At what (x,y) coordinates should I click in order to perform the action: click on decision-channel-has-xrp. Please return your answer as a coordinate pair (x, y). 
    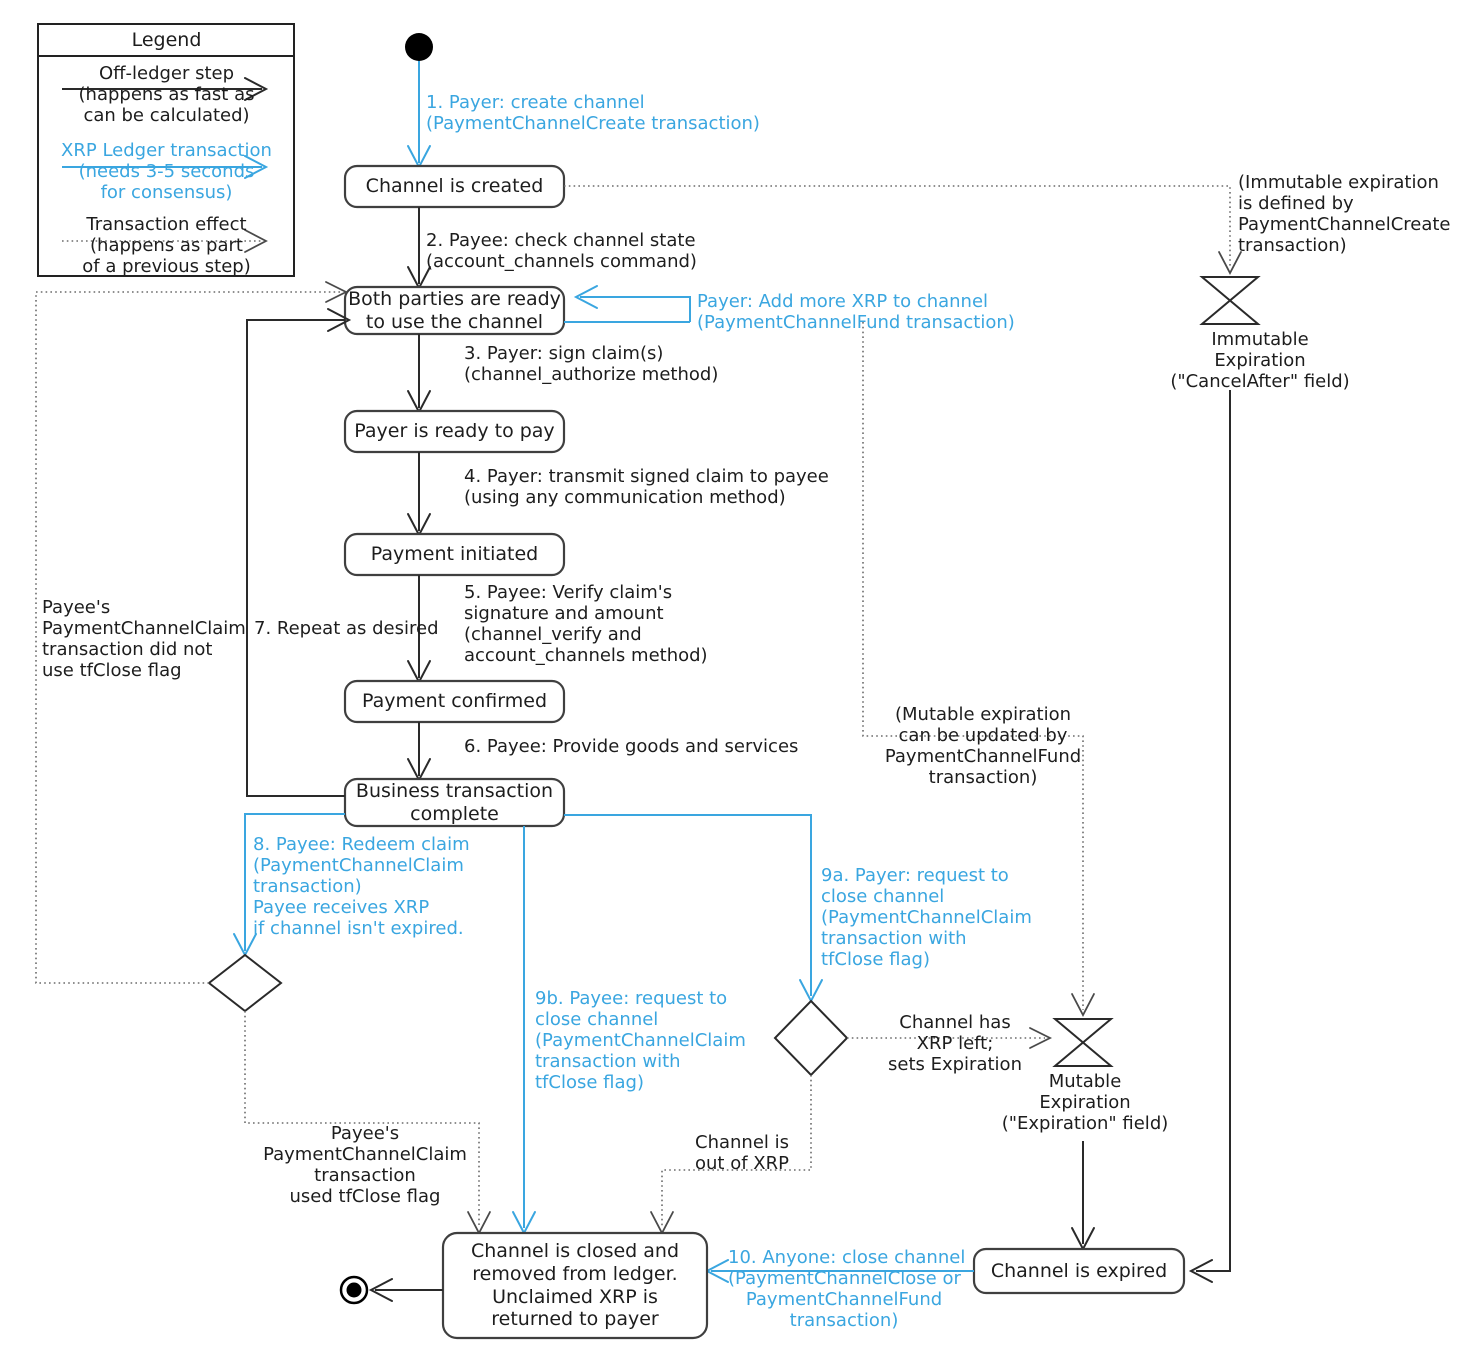
    Looking at the image, I should click on (811, 1038).